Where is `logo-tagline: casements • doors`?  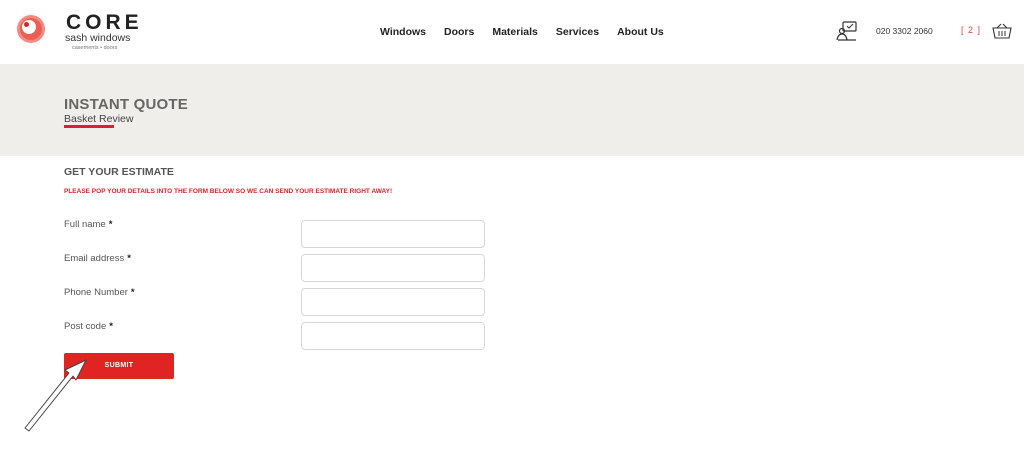
logo-tagline: casements • doors is located at coordinates (95, 48).